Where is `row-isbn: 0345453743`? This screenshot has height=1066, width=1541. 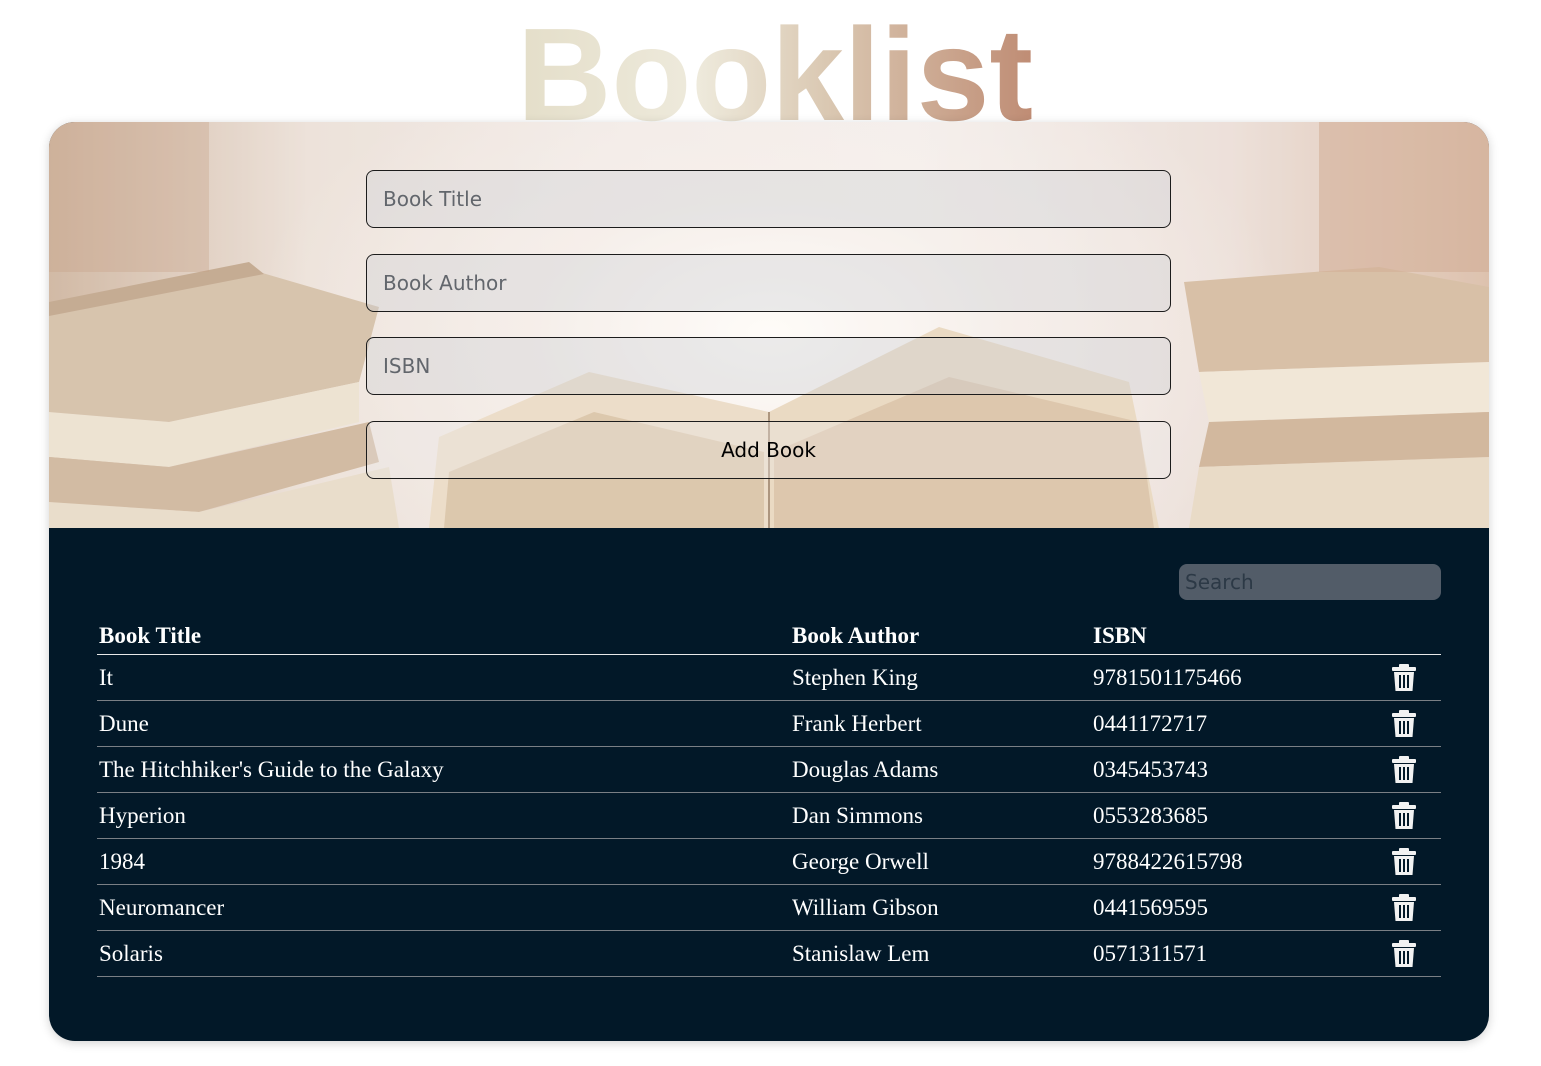
row-isbn: 0345453743 is located at coordinates (1231, 769).